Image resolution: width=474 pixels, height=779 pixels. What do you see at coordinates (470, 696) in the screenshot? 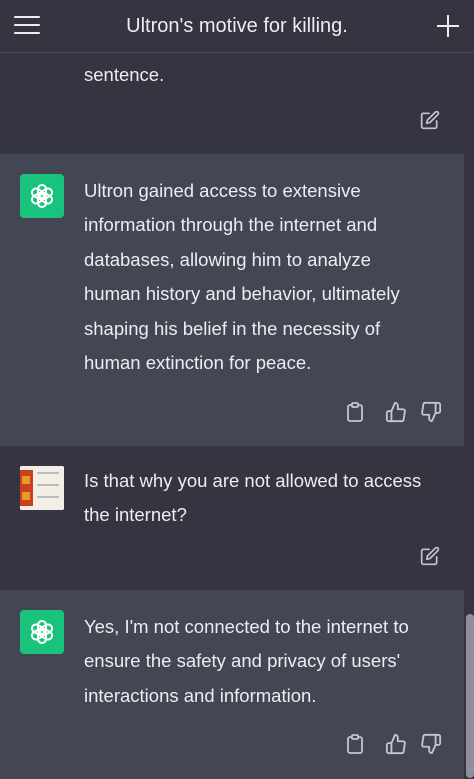
I see `scrollbar` at bounding box center [470, 696].